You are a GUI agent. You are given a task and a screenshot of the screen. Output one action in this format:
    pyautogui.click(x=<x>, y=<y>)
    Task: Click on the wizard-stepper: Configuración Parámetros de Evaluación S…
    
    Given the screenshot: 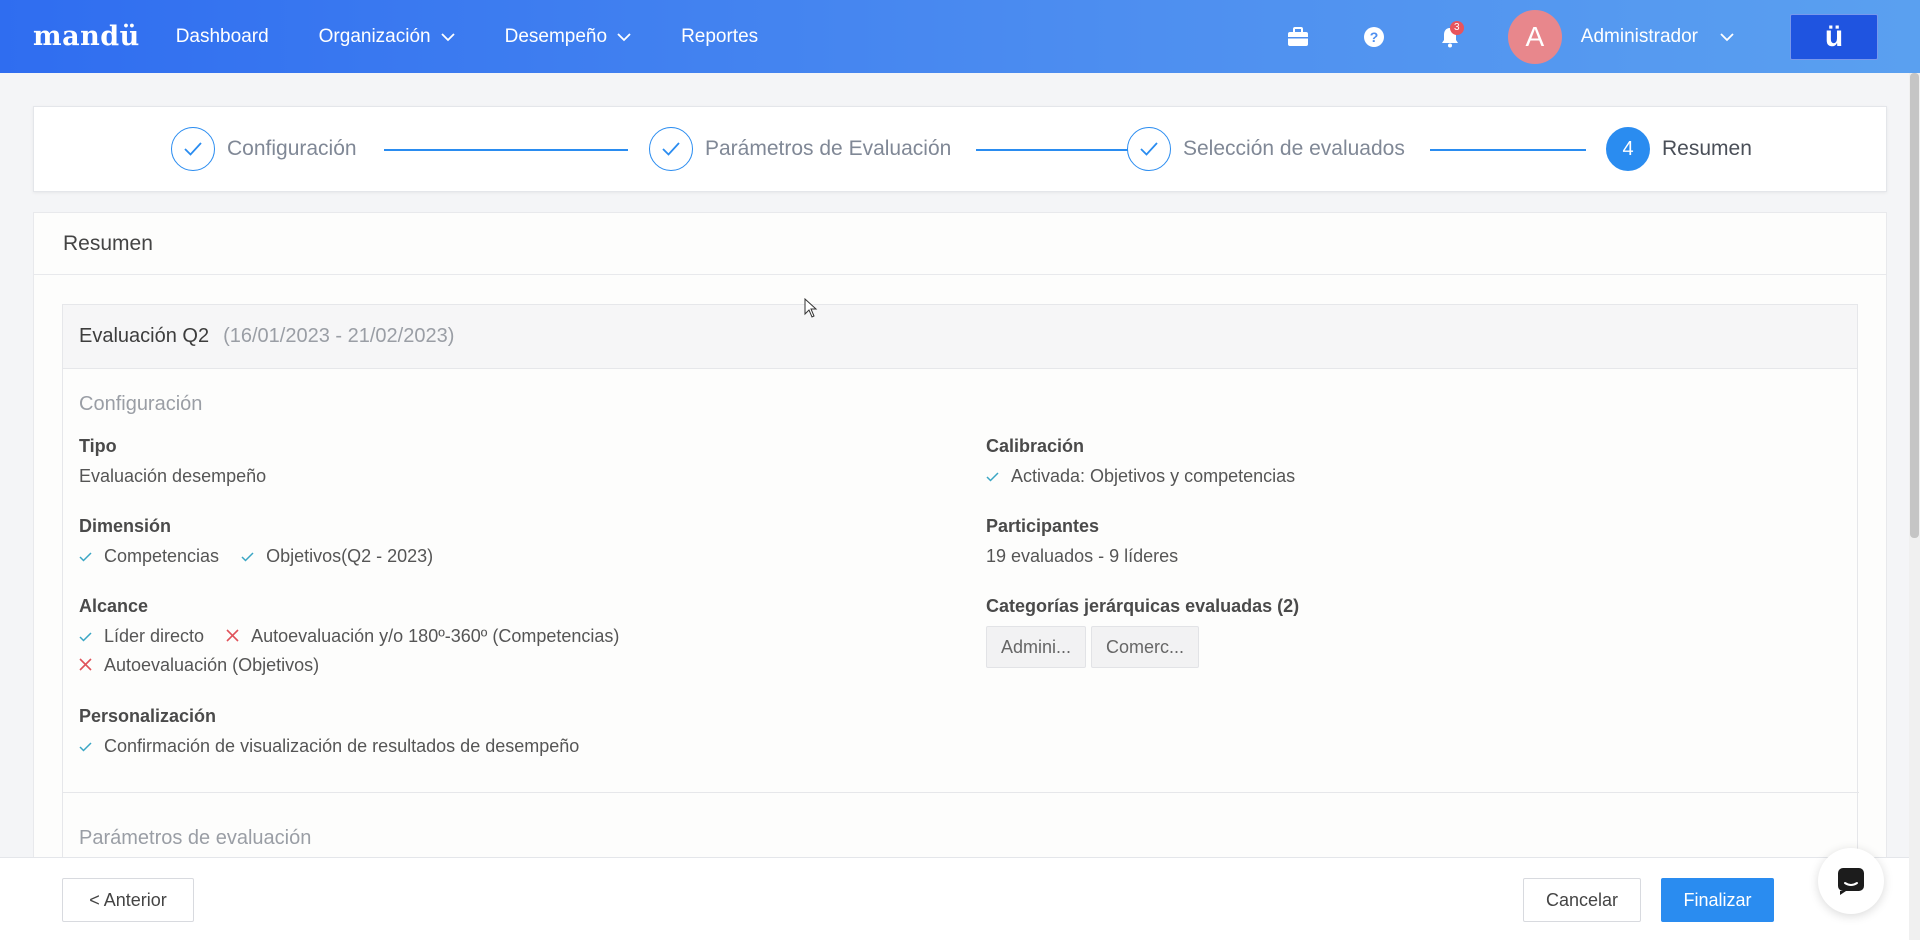 What is the action you would take?
    pyautogui.click(x=960, y=149)
    